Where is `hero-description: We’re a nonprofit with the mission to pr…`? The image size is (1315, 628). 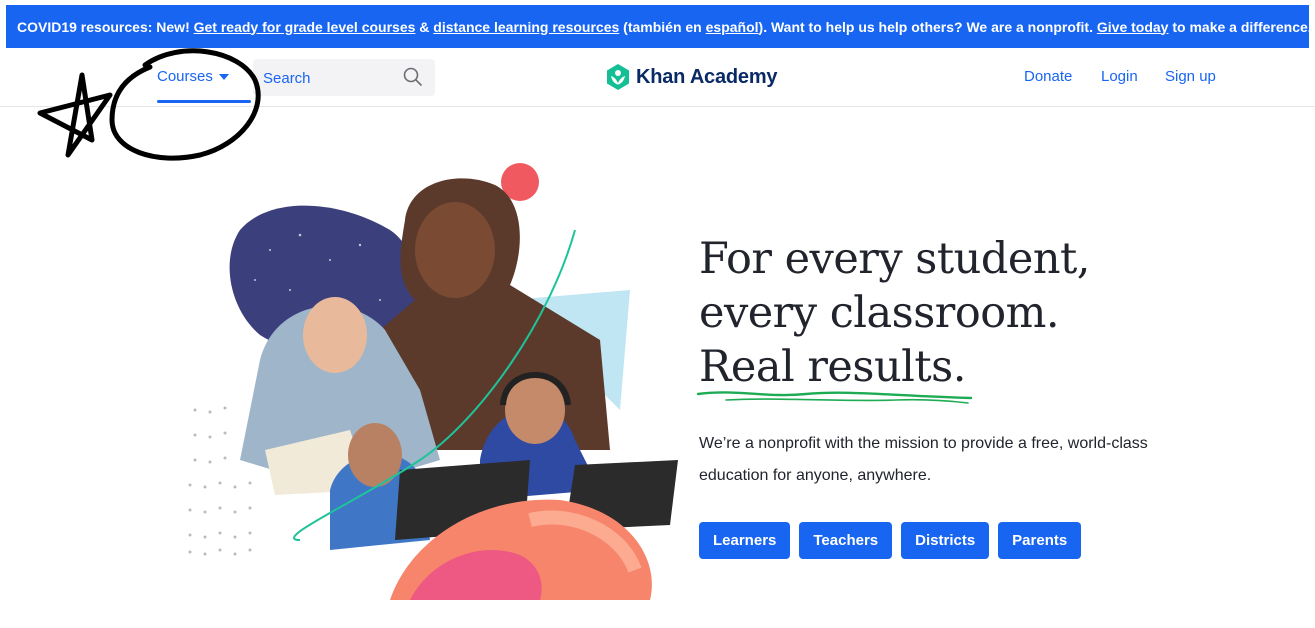
hero-description: We’re a nonprofit with the mission to pr… is located at coordinates (923, 459).